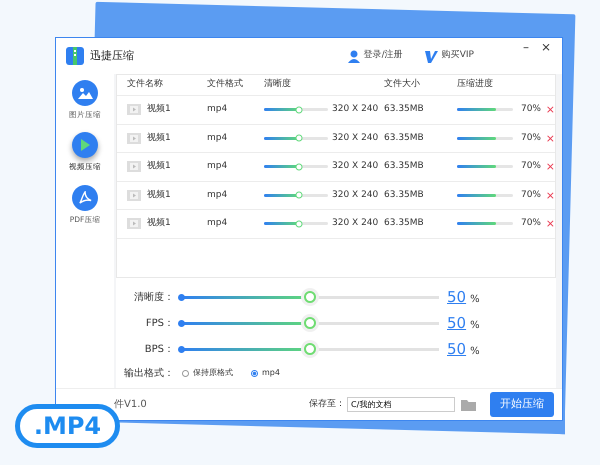 This screenshot has height=465, width=600. I want to click on column-header: 清晰度, so click(278, 85).